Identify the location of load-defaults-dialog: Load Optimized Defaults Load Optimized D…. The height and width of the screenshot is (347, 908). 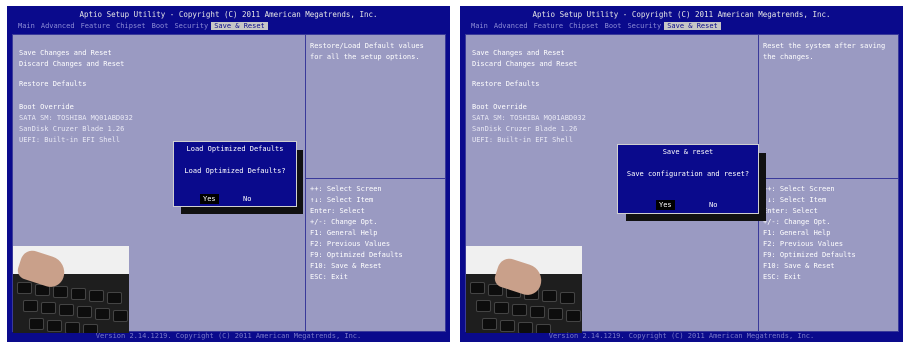
(235, 174).